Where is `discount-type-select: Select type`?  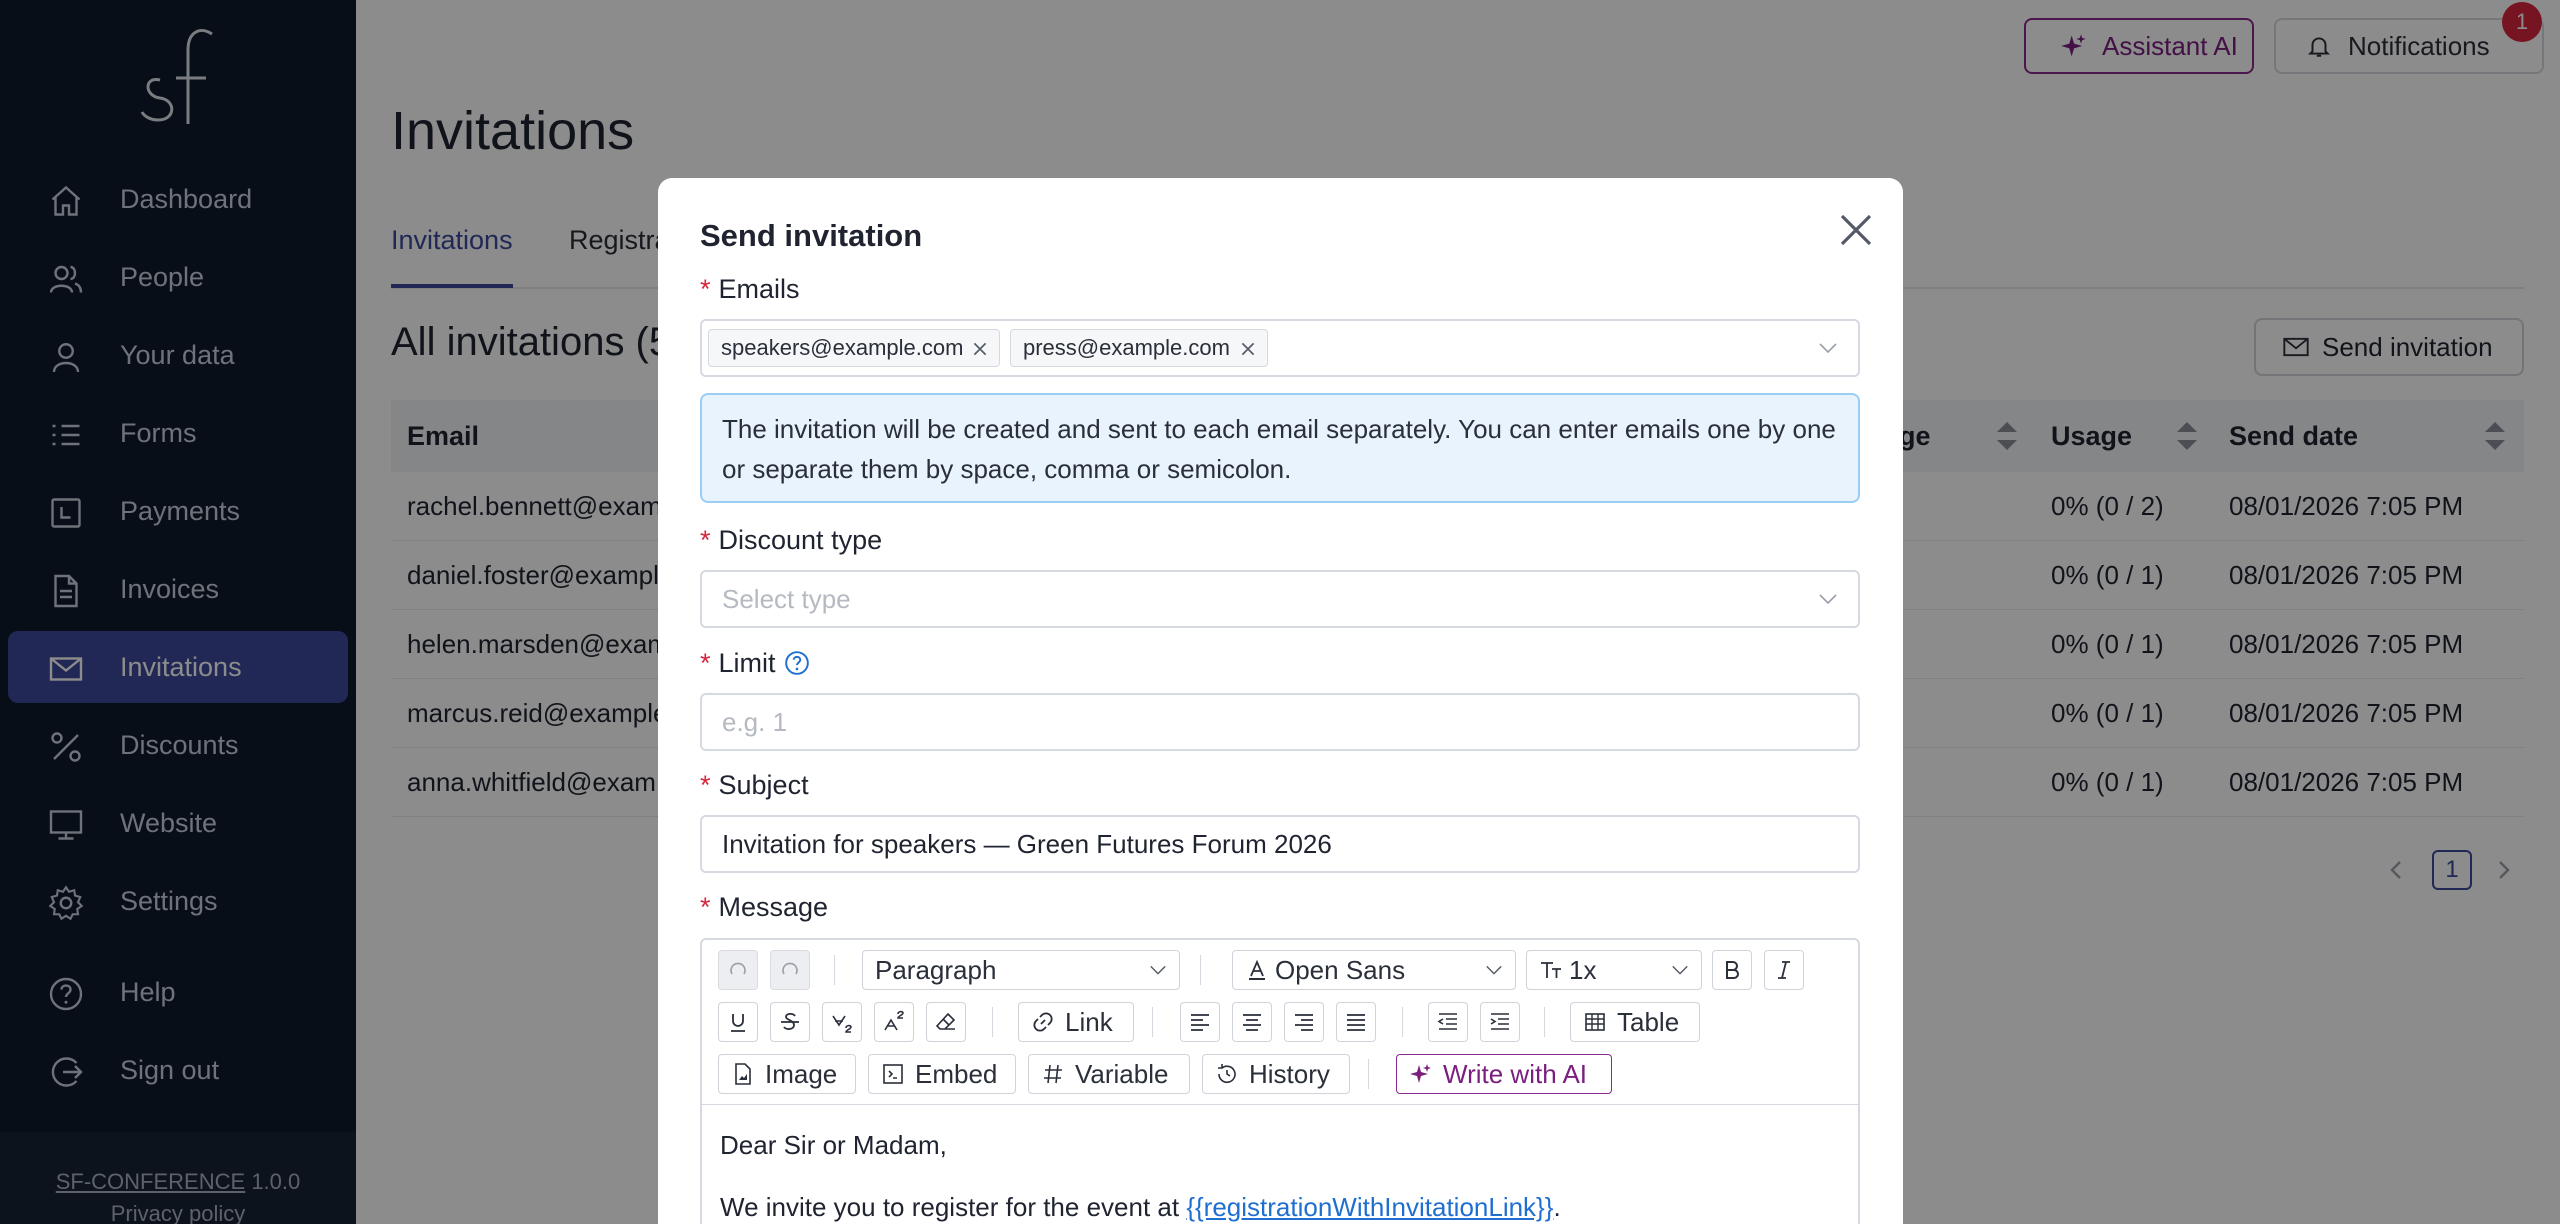 discount-type-select: Select type is located at coordinates (1280, 599).